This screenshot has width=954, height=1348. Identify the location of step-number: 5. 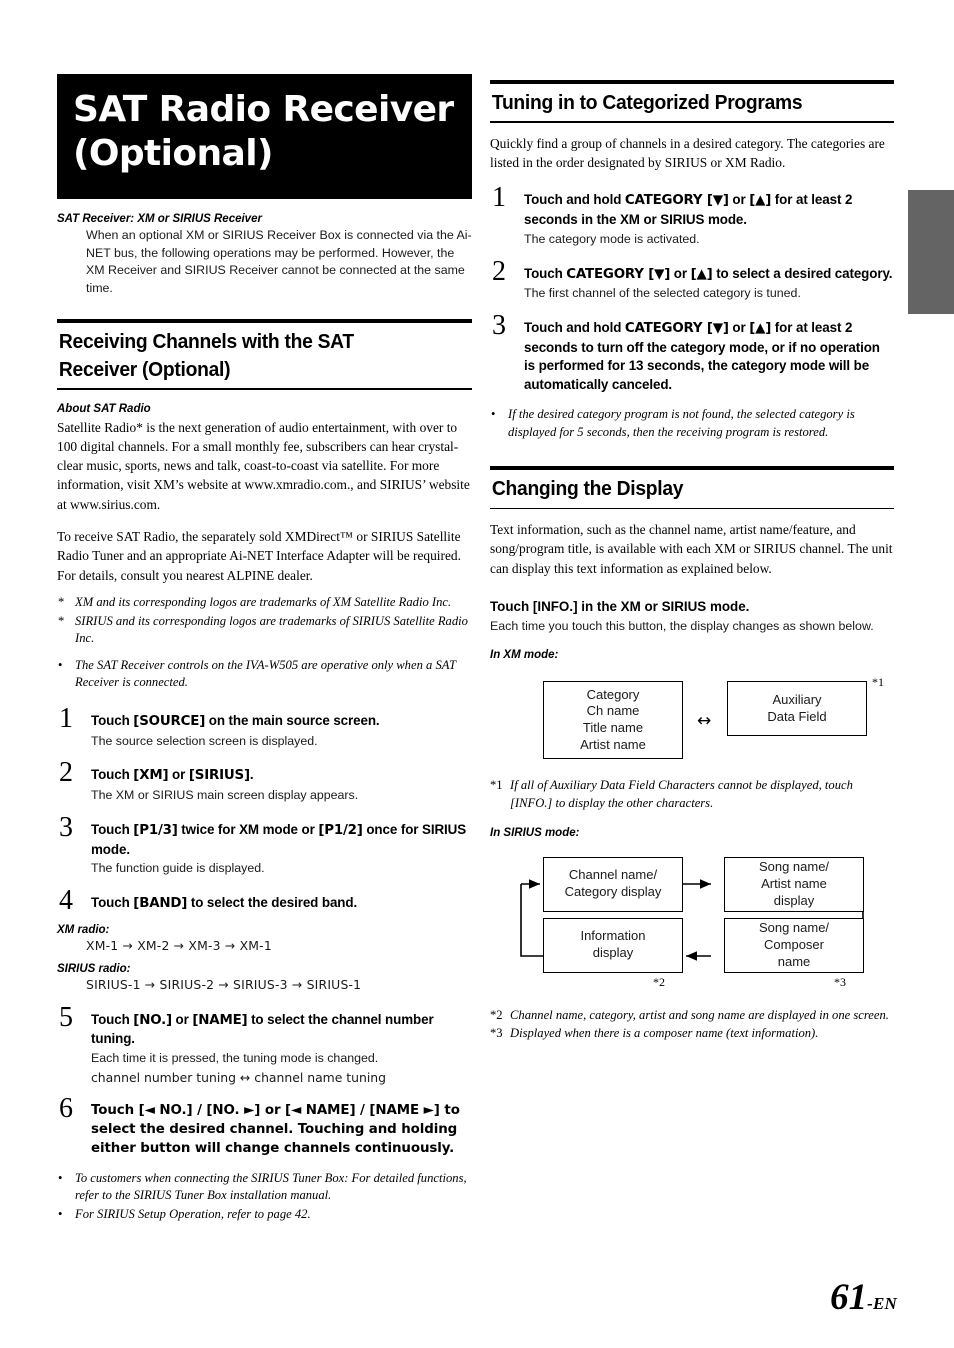
(66, 1017).